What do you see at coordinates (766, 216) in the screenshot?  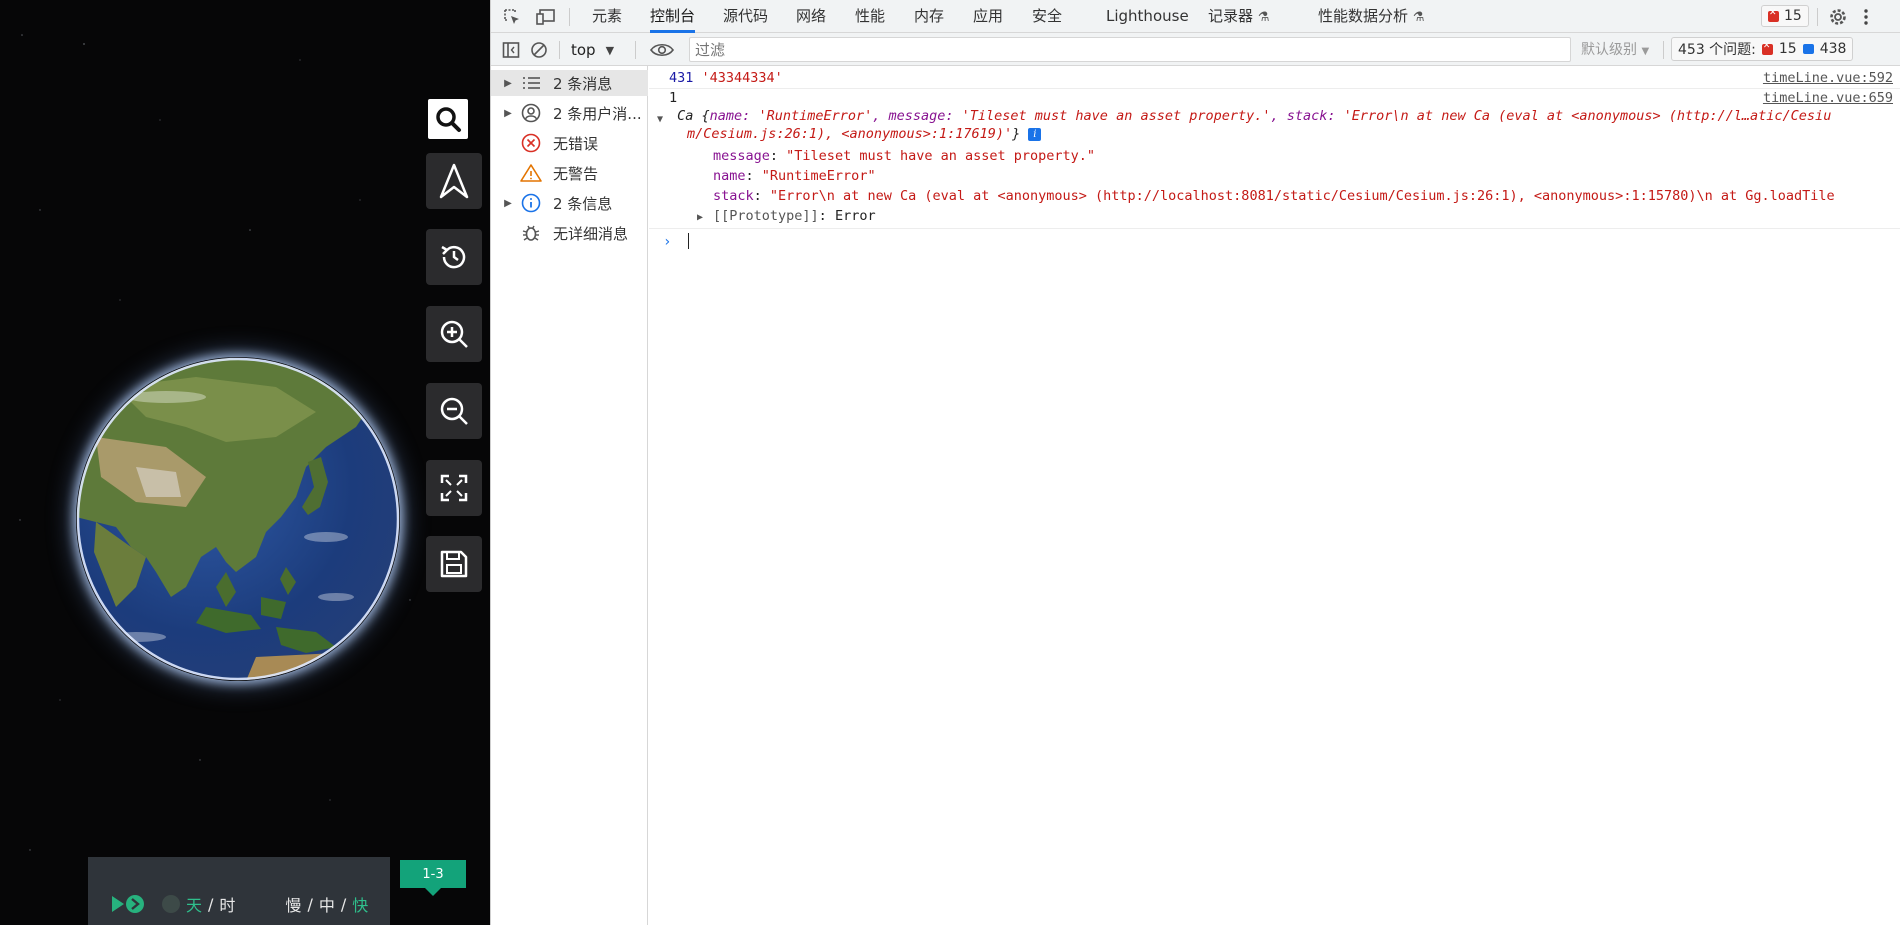 I see `property-key: [[Prototype]]` at bounding box center [766, 216].